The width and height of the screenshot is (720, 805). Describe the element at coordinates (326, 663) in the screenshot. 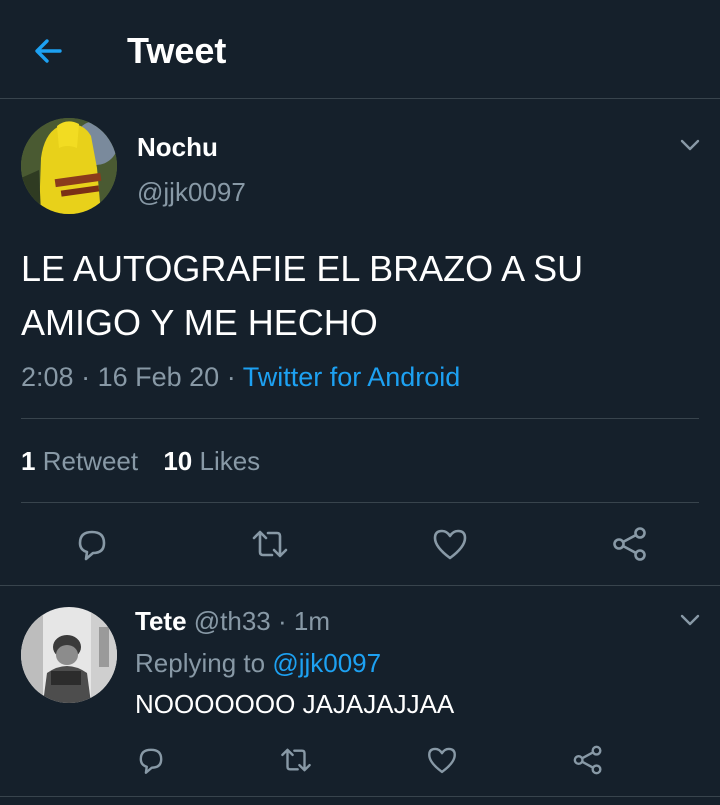

I see `replying-handle-link: @jjk0097` at that location.